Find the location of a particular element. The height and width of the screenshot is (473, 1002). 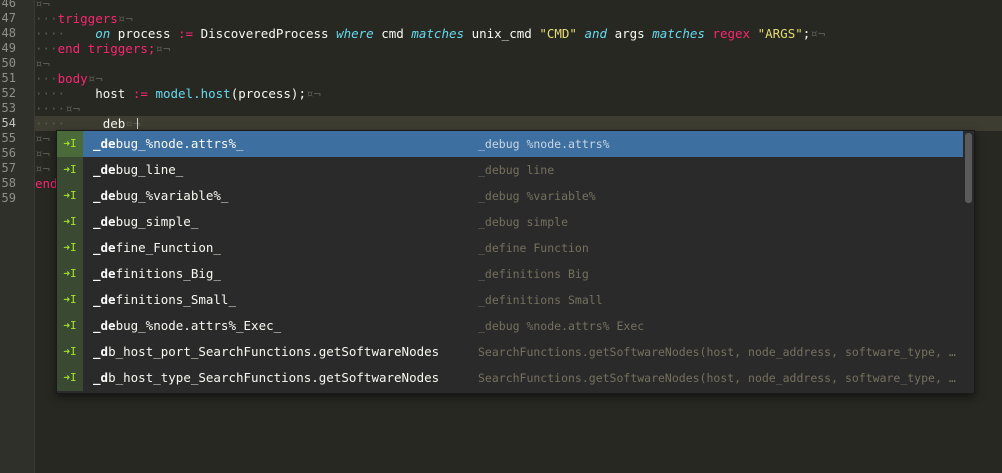

autocomplete-description: _define Function is located at coordinates (533, 248).